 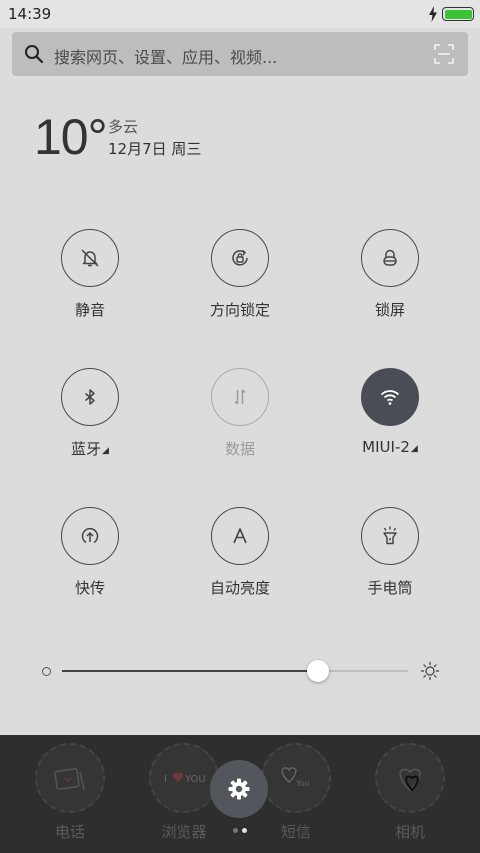 I want to click on toggle-quick-share: 快传, so click(x=90, y=557).